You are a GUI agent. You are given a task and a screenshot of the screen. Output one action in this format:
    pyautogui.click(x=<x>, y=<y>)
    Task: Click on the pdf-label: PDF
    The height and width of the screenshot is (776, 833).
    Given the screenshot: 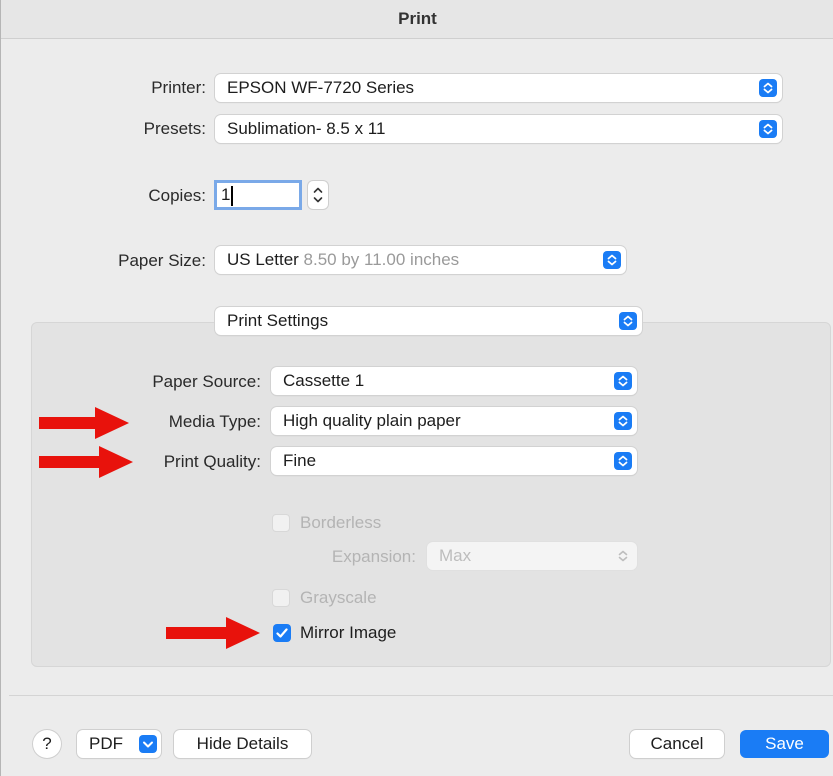 What is the action you would take?
    pyautogui.click(x=106, y=743)
    